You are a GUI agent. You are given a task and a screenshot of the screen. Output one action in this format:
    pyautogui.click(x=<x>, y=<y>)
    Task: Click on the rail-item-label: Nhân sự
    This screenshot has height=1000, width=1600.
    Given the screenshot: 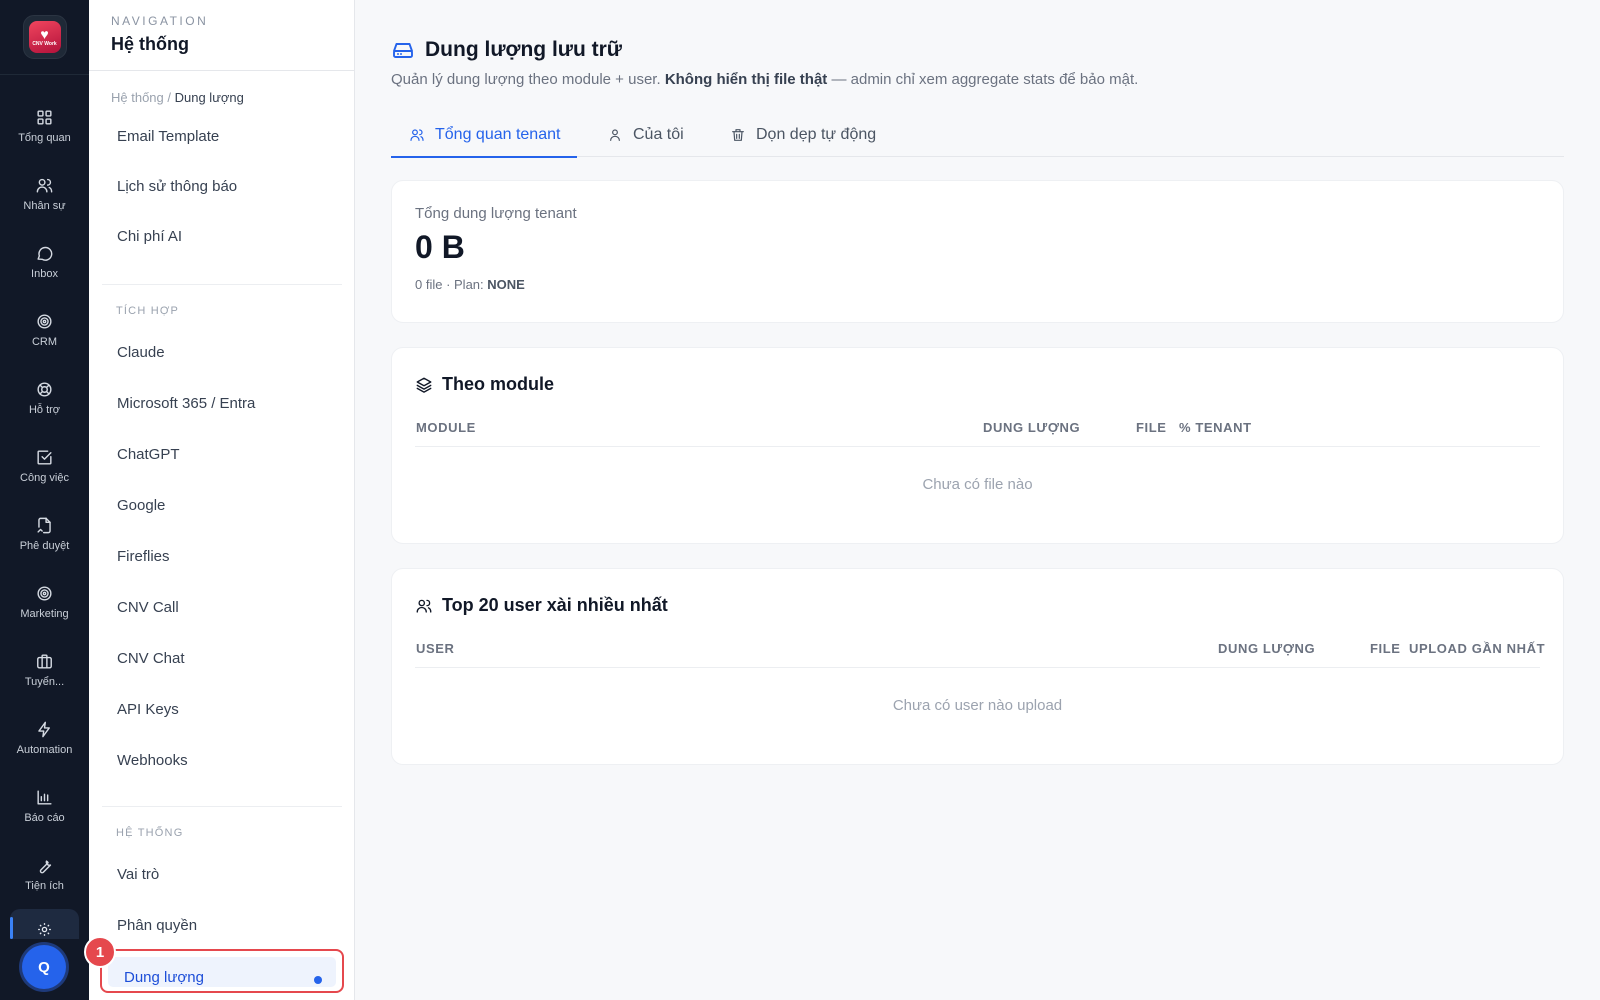 What is the action you would take?
    pyautogui.click(x=44, y=206)
    